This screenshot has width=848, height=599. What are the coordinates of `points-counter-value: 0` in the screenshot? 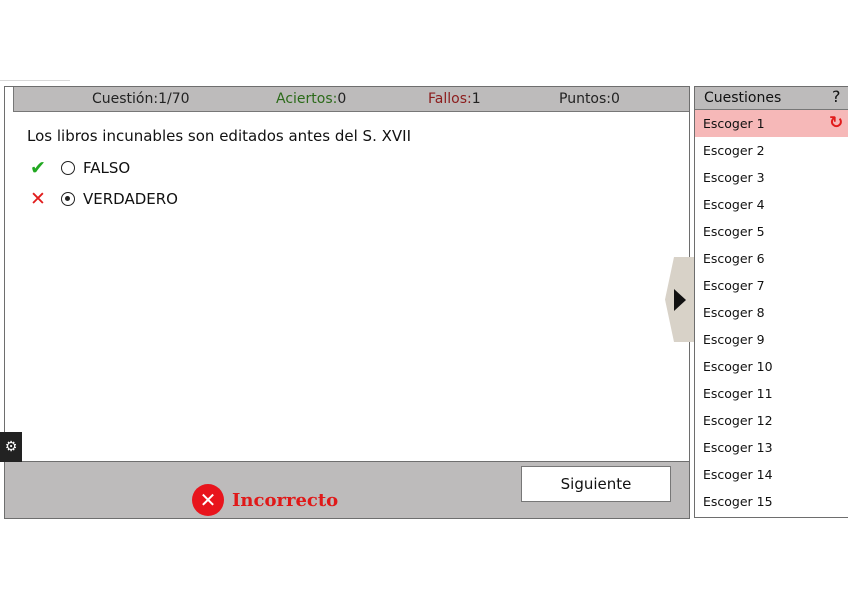 It's located at (615, 99).